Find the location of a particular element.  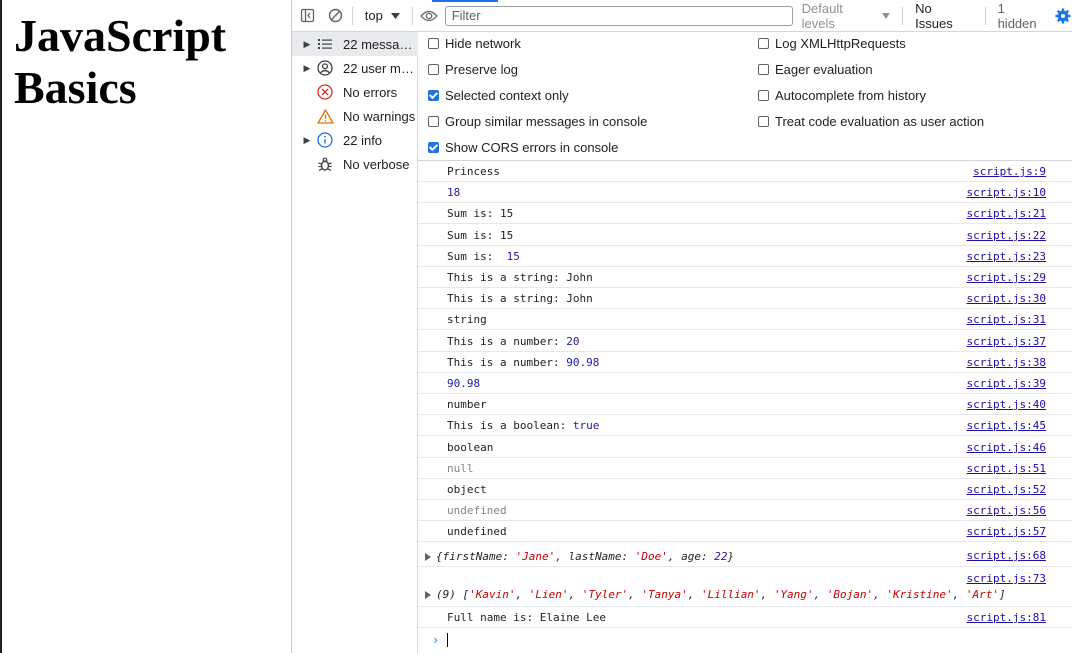

console-message-row: undefined script.js:57 is located at coordinates (745, 531).